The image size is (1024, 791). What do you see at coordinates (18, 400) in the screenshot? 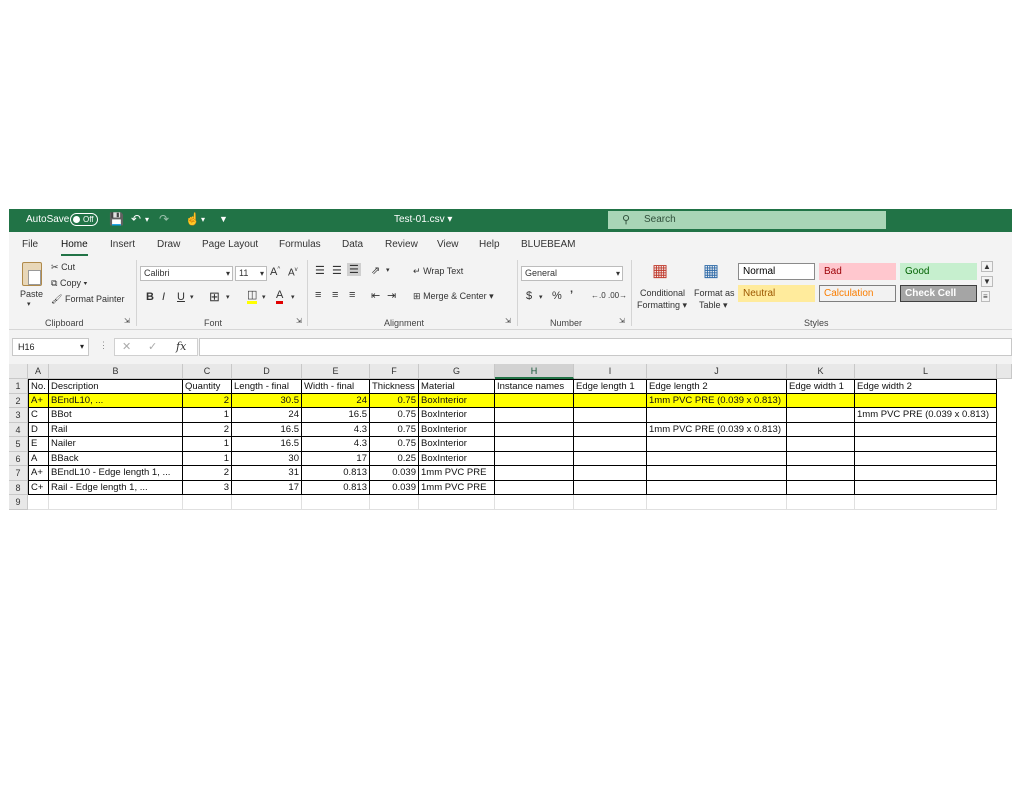
I see `row-header-2: 2` at bounding box center [18, 400].